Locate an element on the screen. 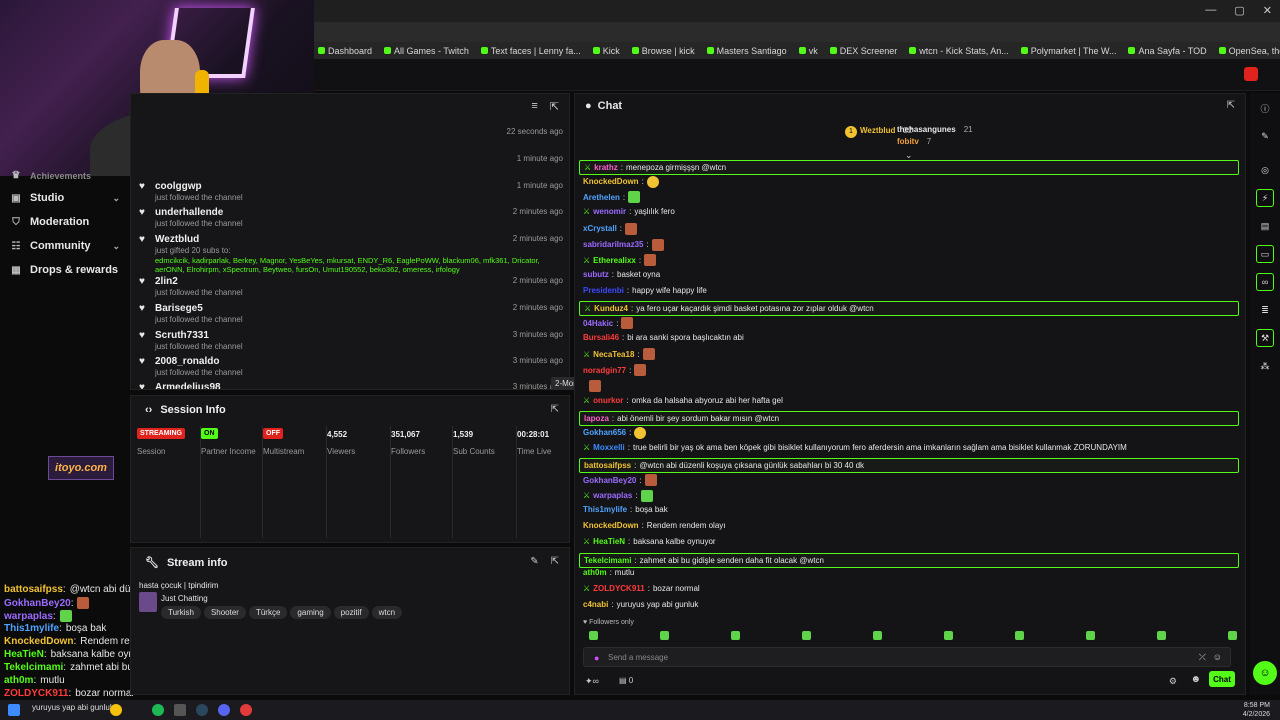 The height and width of the screenshot is (720, 1280). chat-username: onurkor is located at coordinates (608, 400).